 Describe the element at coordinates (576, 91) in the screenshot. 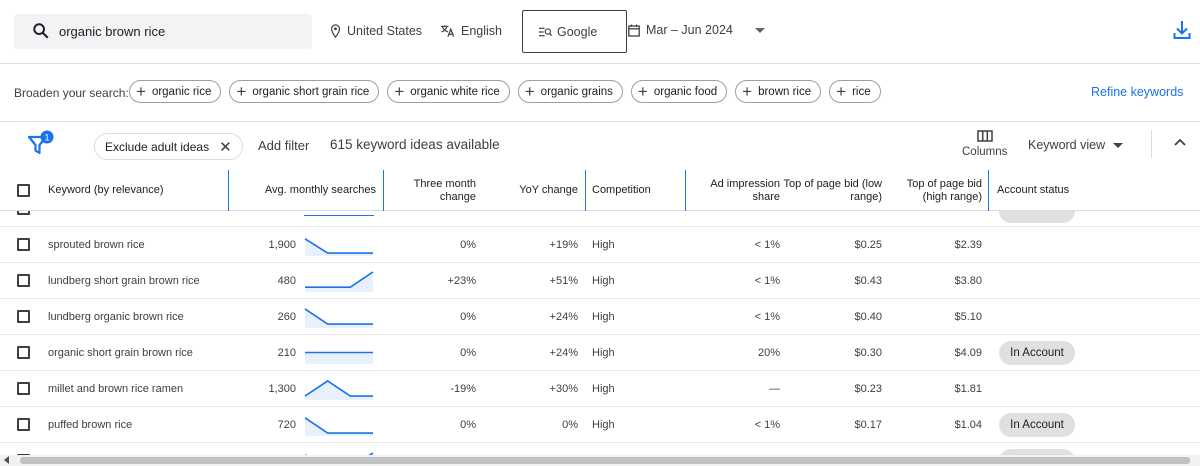

I see `chip-label: organic grains` at that location.